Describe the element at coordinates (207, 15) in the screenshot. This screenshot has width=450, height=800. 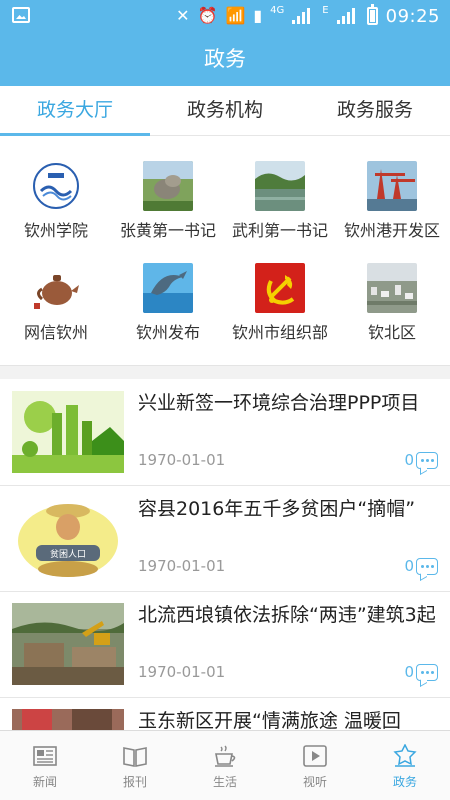
I see `alarm-icon: ⏰` at that location.